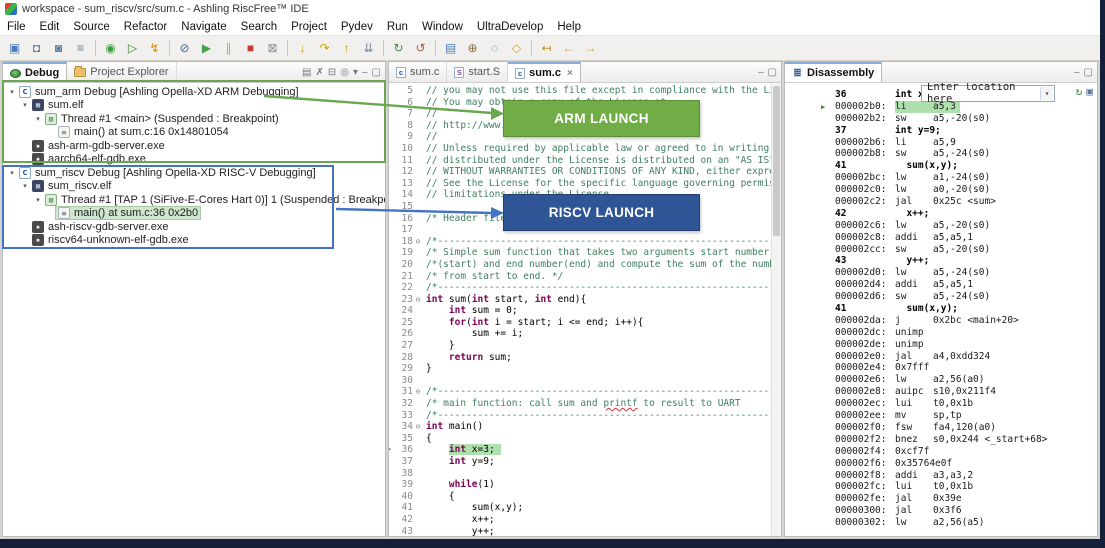 This screenshot has width=1105, height=548. I want to click on disassembly-instruction-row: 000002f4: 0xcf7f, so click(941, 452).